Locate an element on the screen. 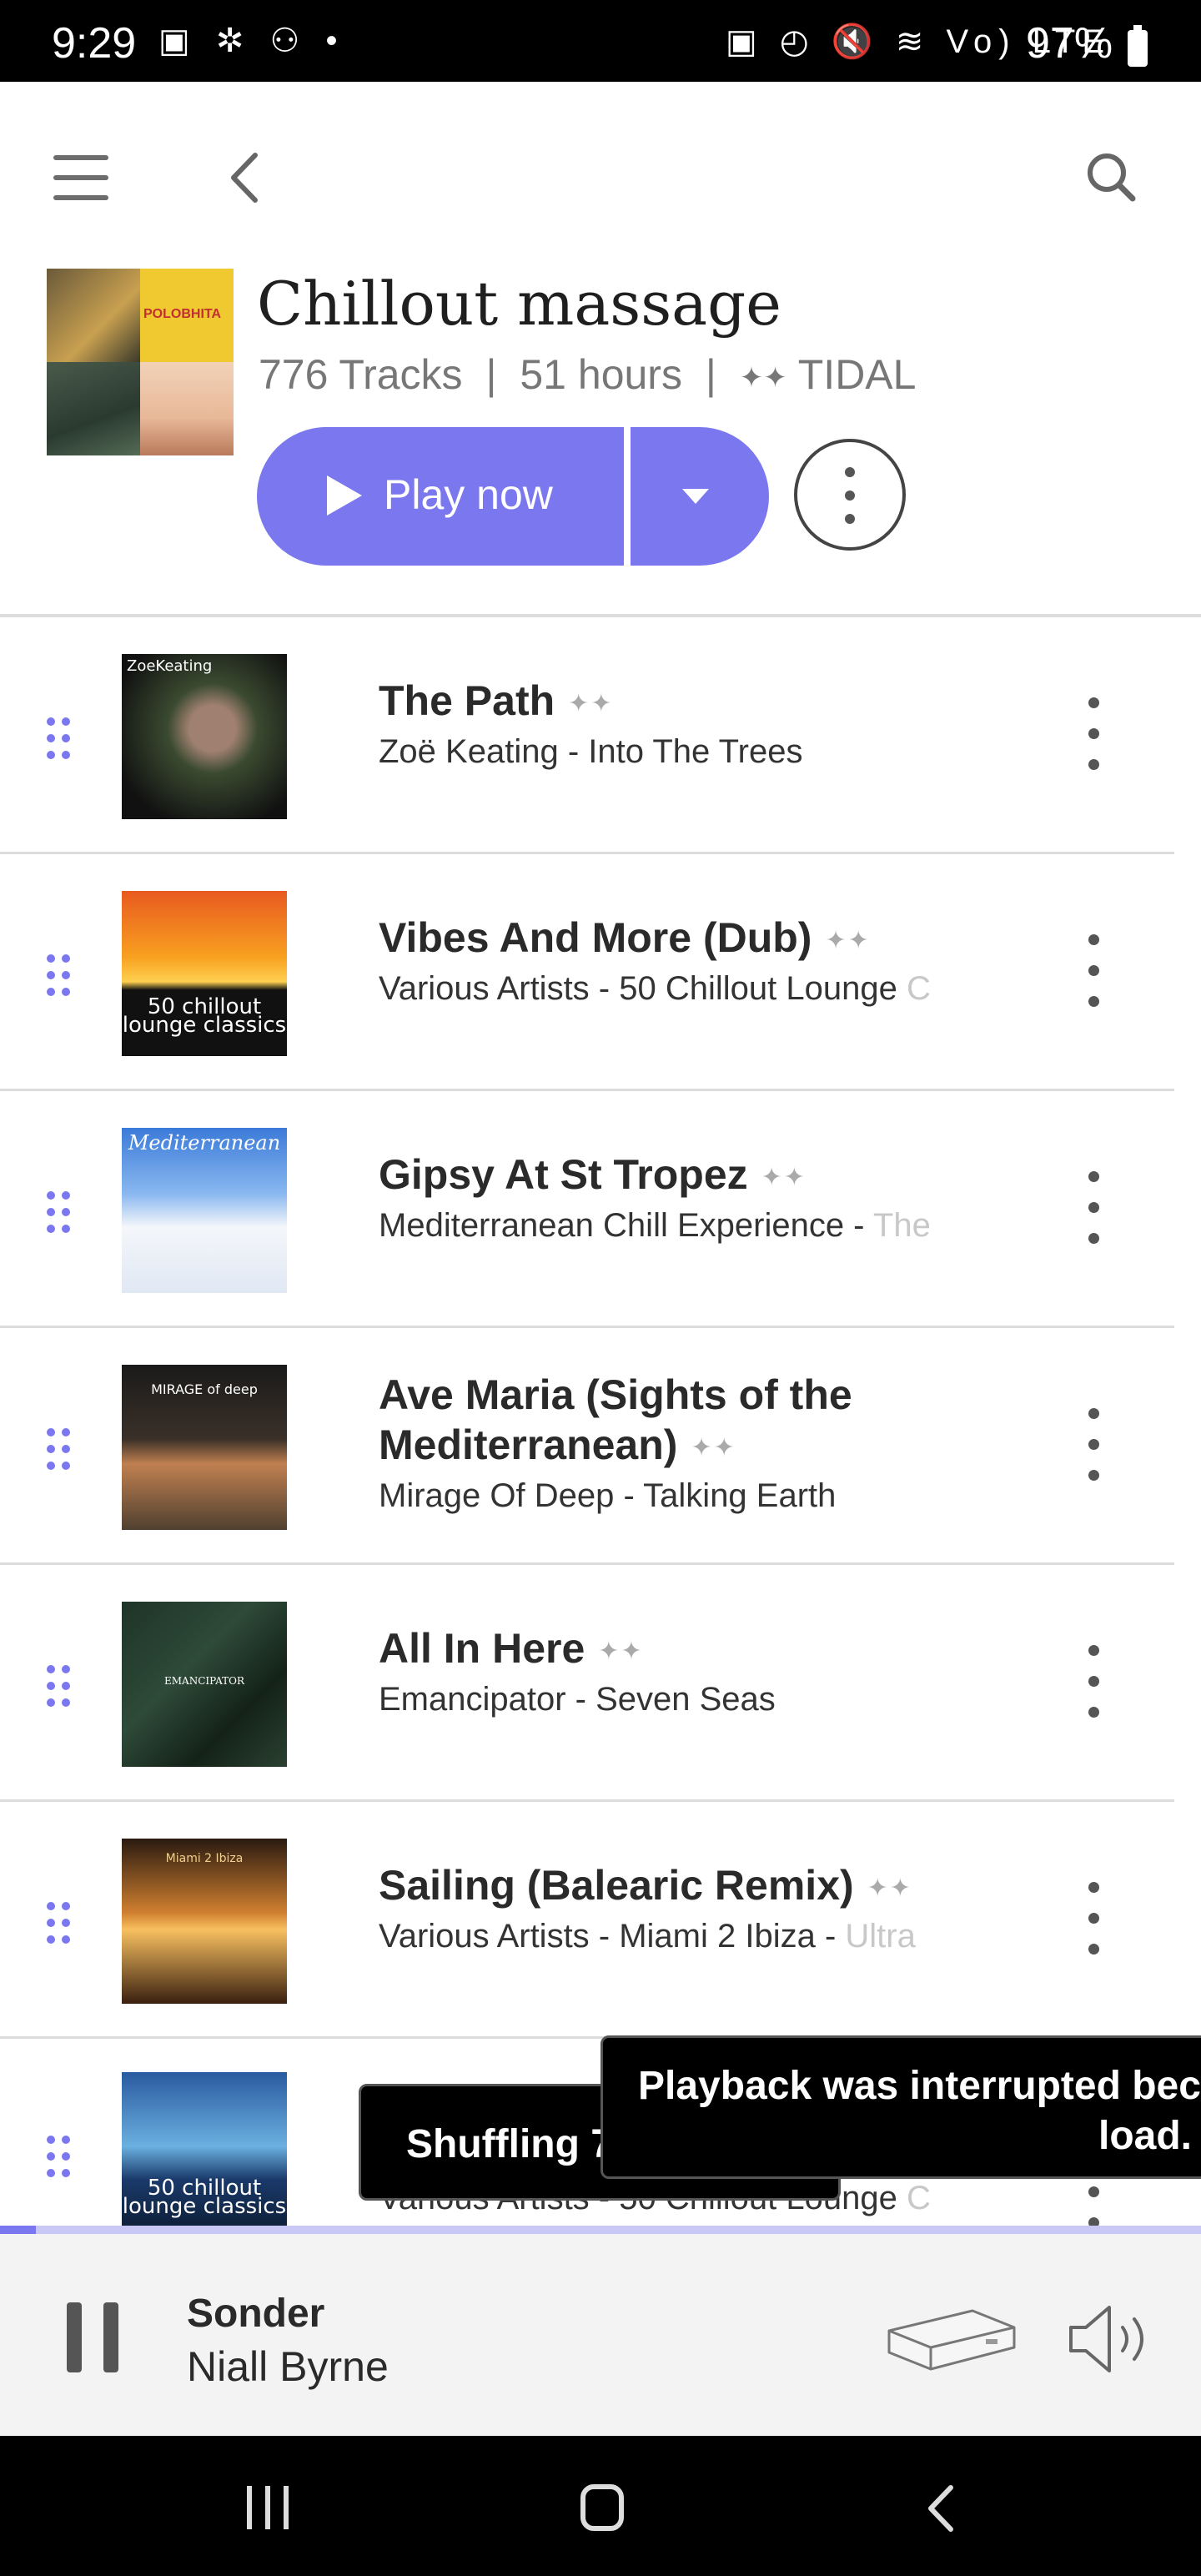 This screenshot has height=2576, width=1201. battery-percentage: 97% is located at coordinates (1069, 43).